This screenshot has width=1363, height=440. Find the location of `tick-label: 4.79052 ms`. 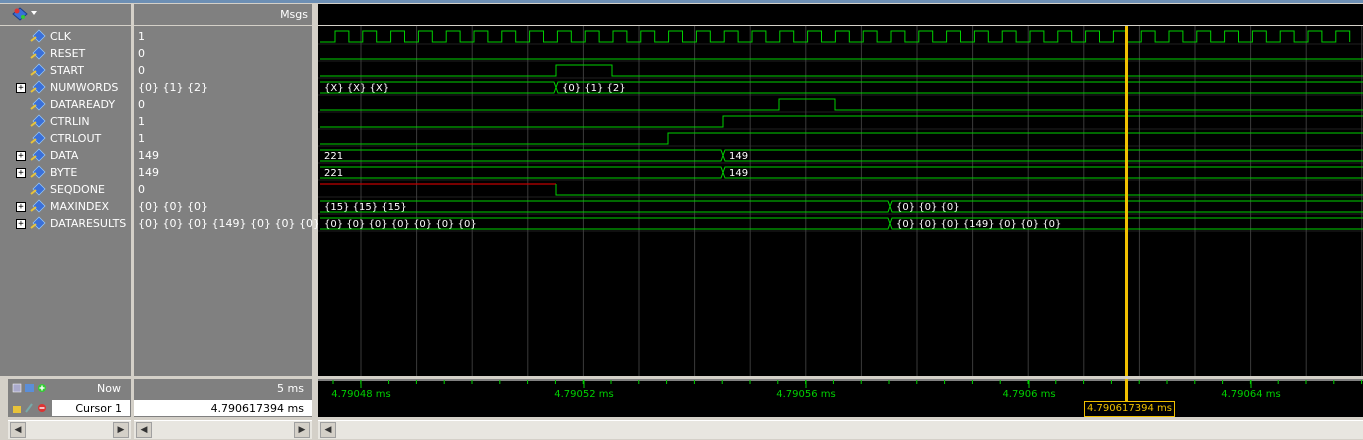

tick-label: 4.79052 ms is located at coordinates (583, 394).